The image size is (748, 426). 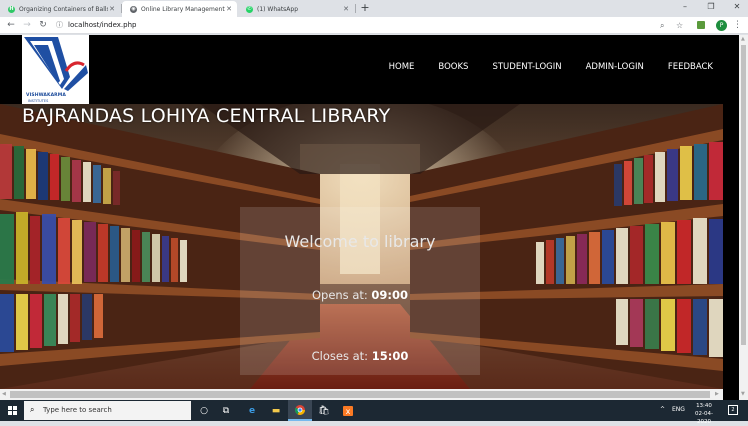 What do you see at coordinates (685, 7) in the screenshot?
I see `minimize-icon: –` at bounding box center [685, 7].